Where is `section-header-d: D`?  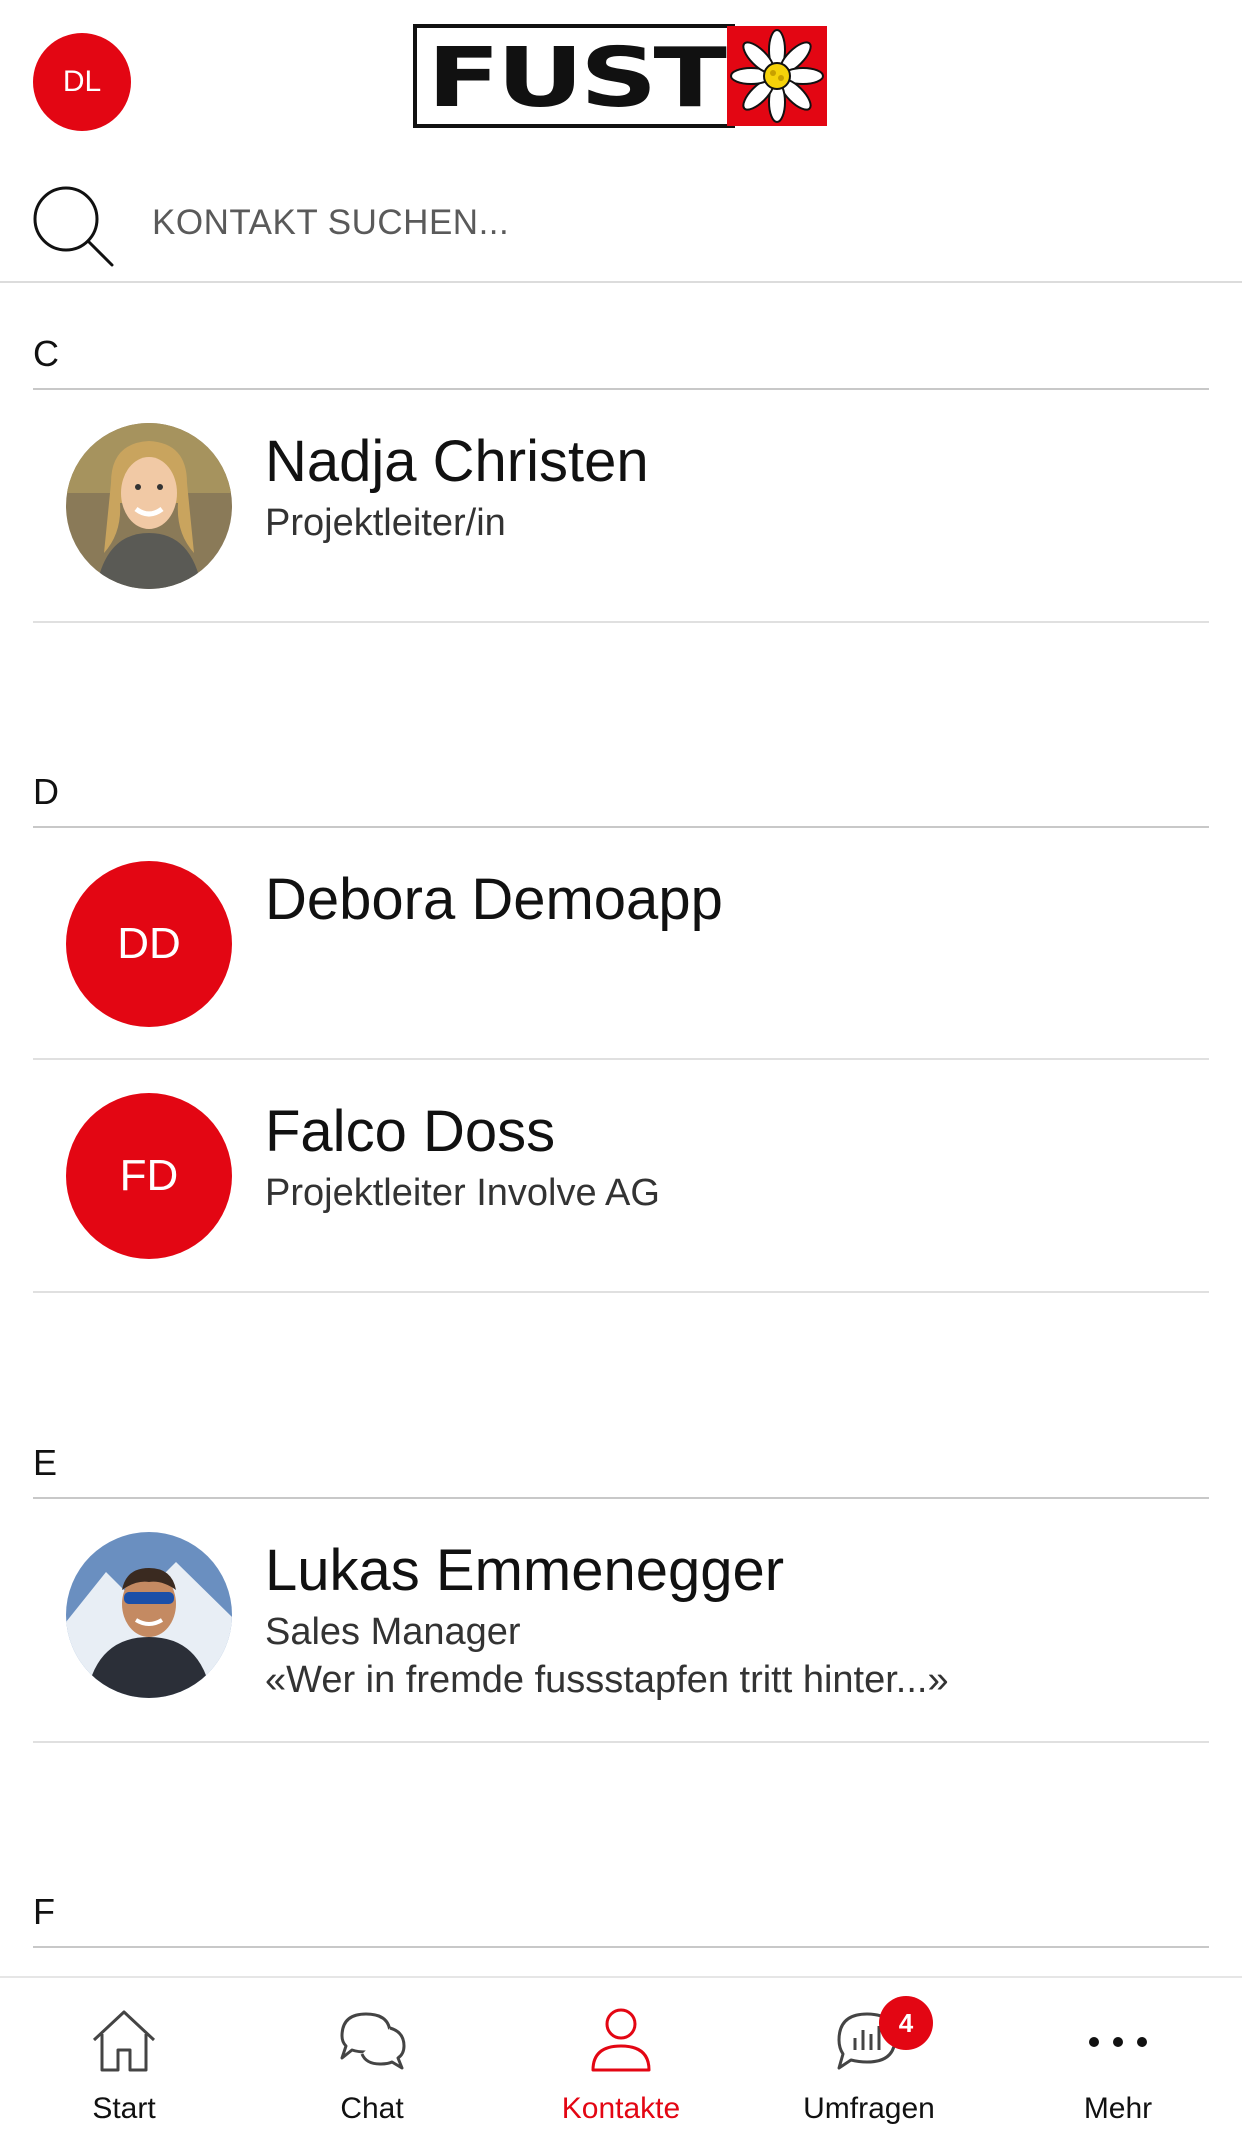
section-header-d: D is located at coordinates (46, 791).